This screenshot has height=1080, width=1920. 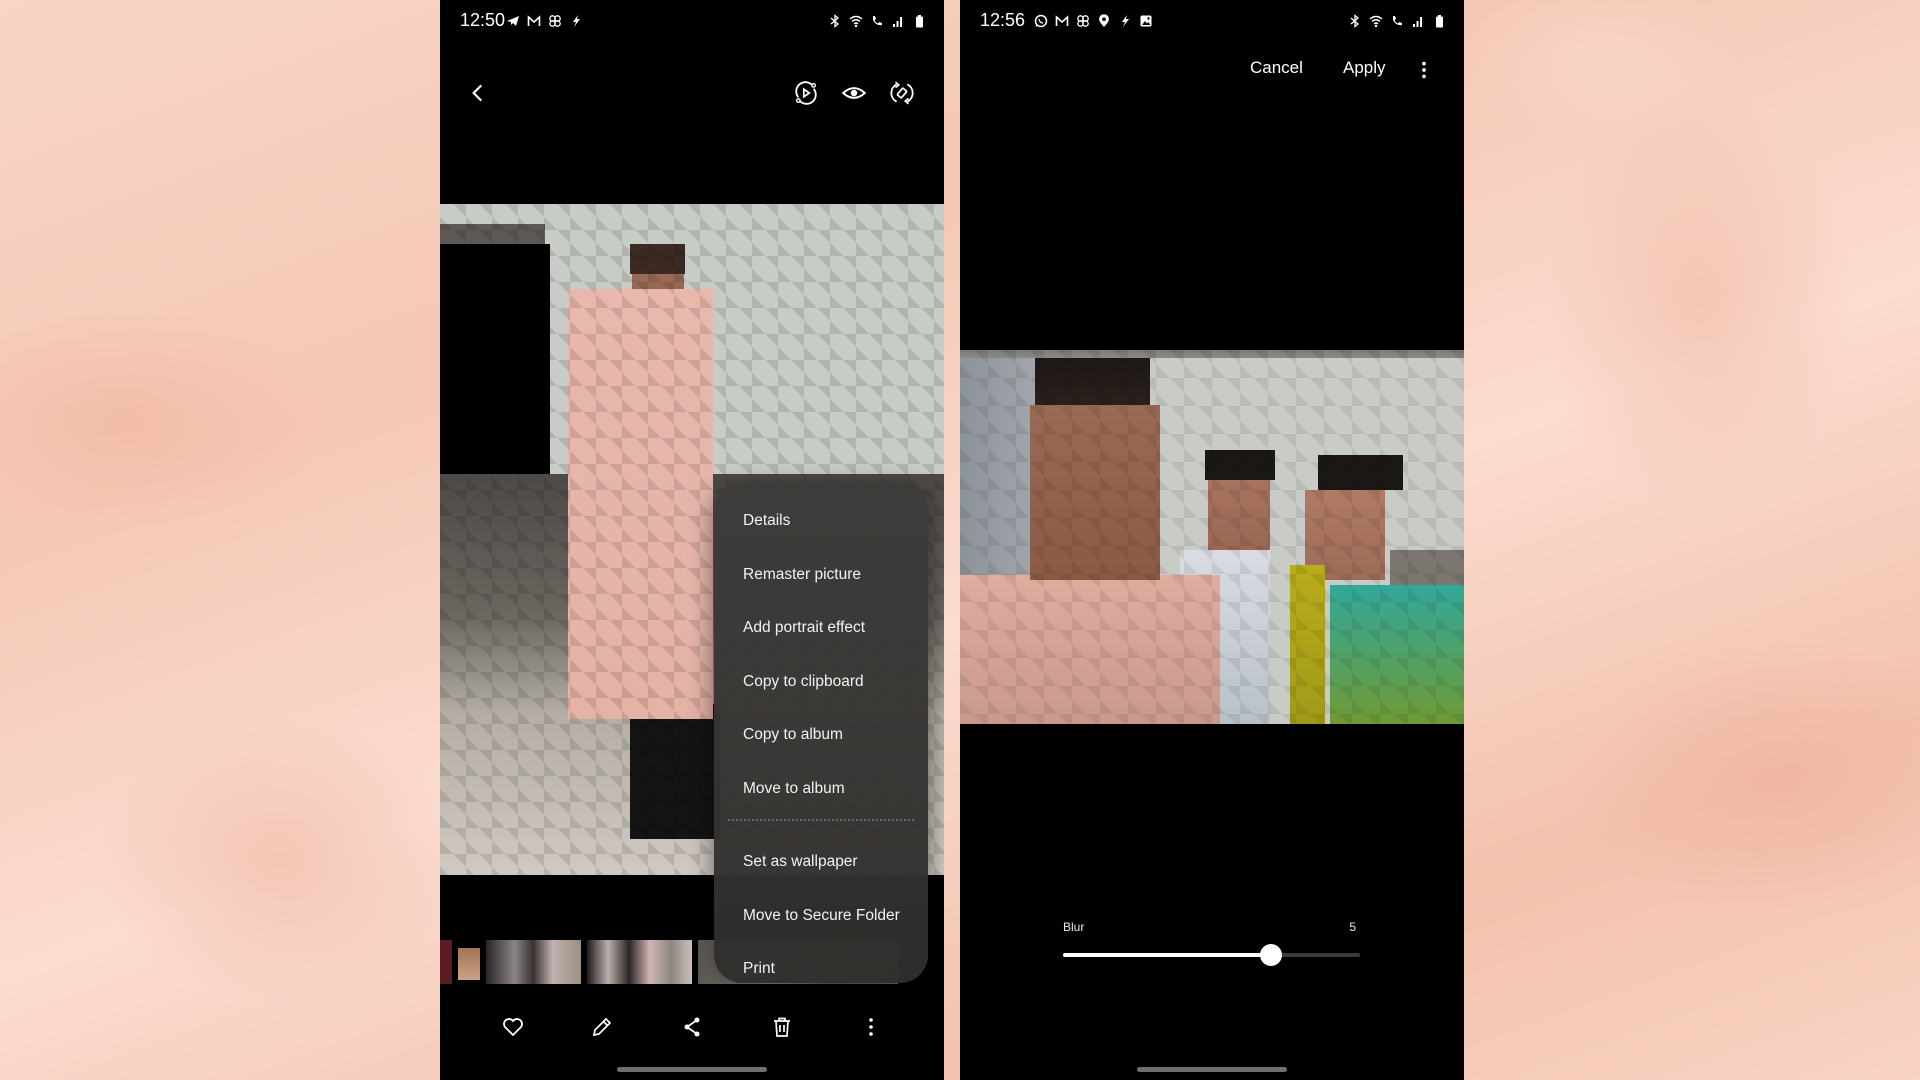 I want to click on location-icon, so click(x=1104, y=21).